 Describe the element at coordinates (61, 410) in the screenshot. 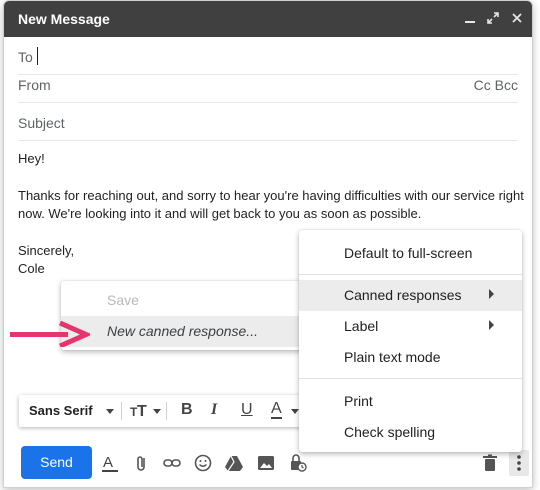

I see `font-select: Sans Serif` at that location.